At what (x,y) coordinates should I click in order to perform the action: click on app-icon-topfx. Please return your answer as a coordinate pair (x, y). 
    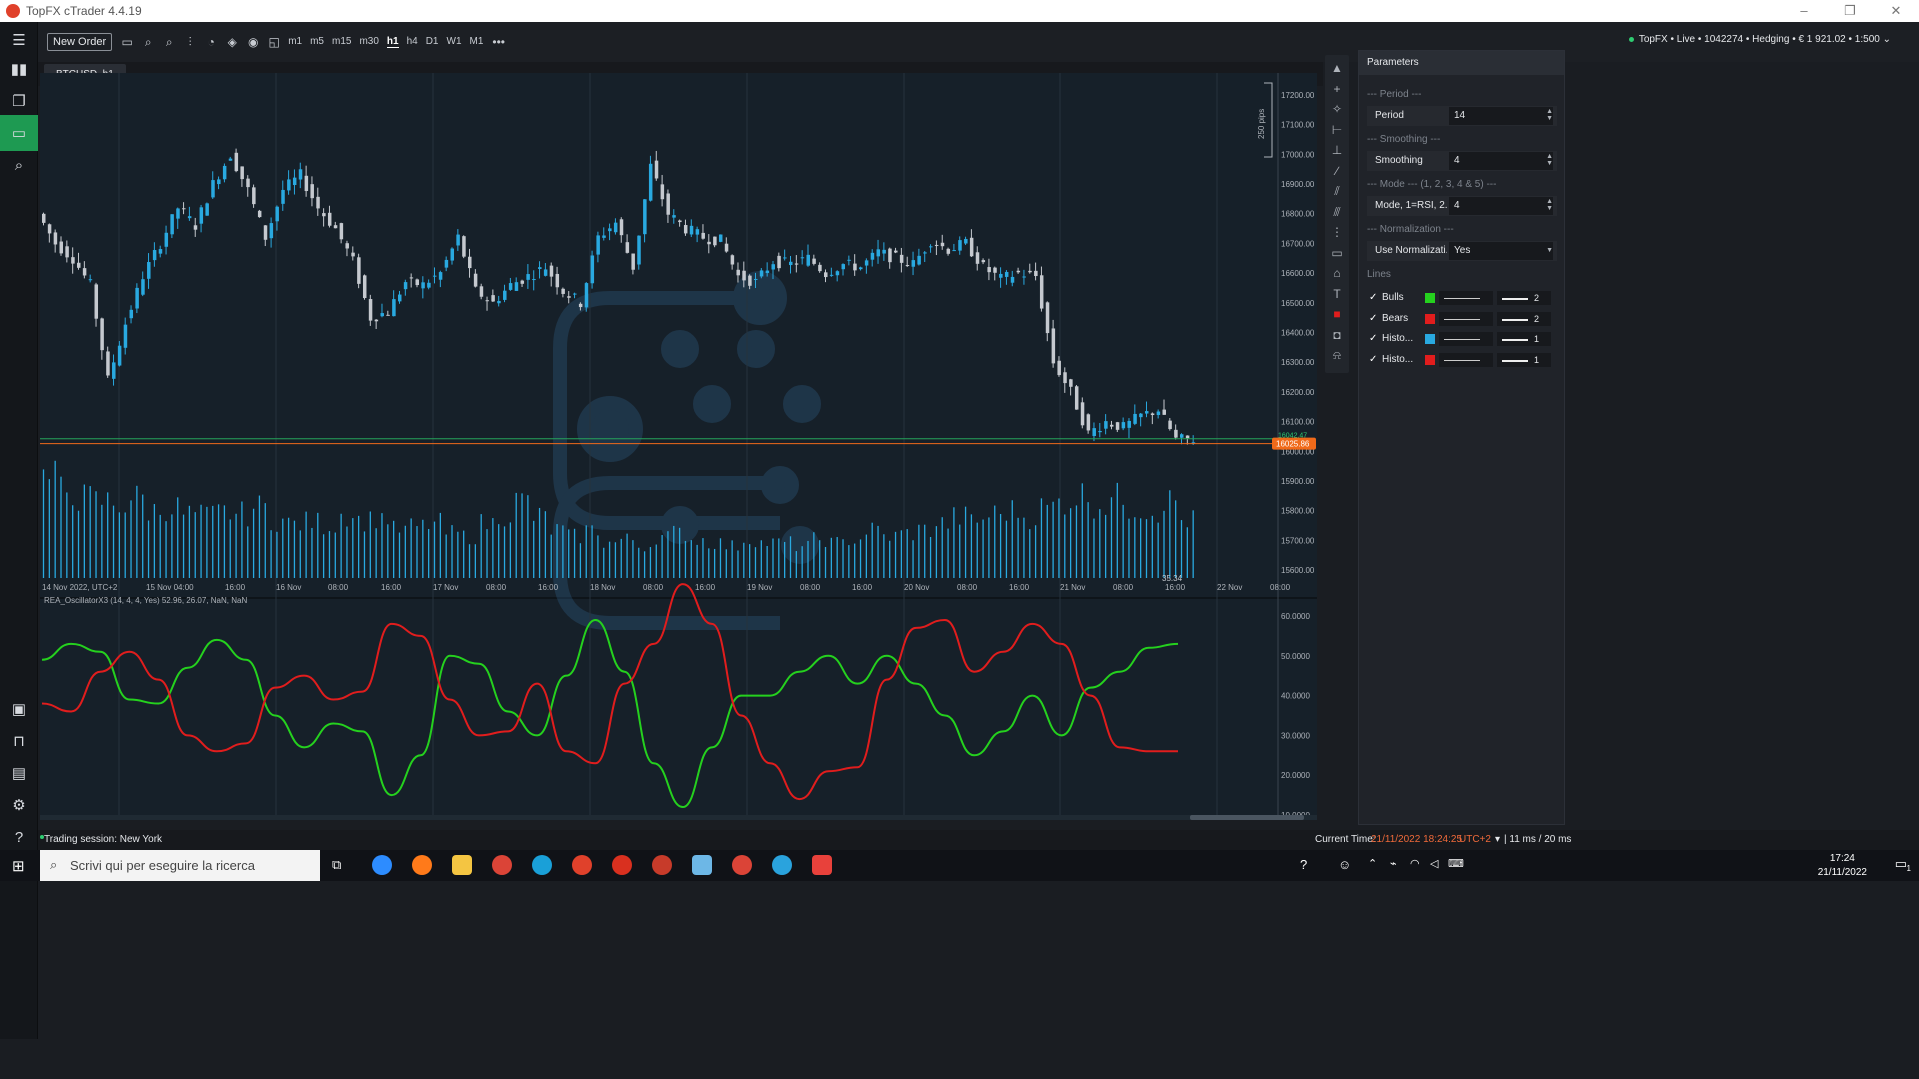
    Looking at the image, I should click on (662, 865).